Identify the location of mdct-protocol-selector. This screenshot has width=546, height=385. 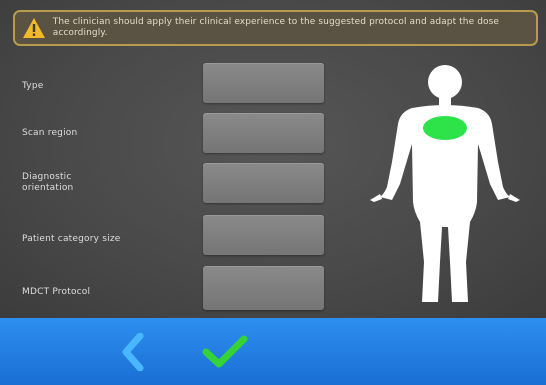
(263, 288).